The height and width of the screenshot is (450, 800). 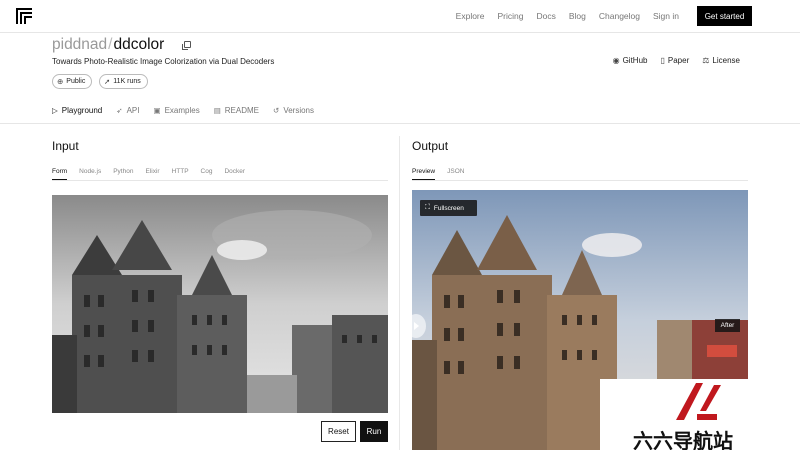 I want to click on examples-icon: ▣, so click(x=157, y=110).